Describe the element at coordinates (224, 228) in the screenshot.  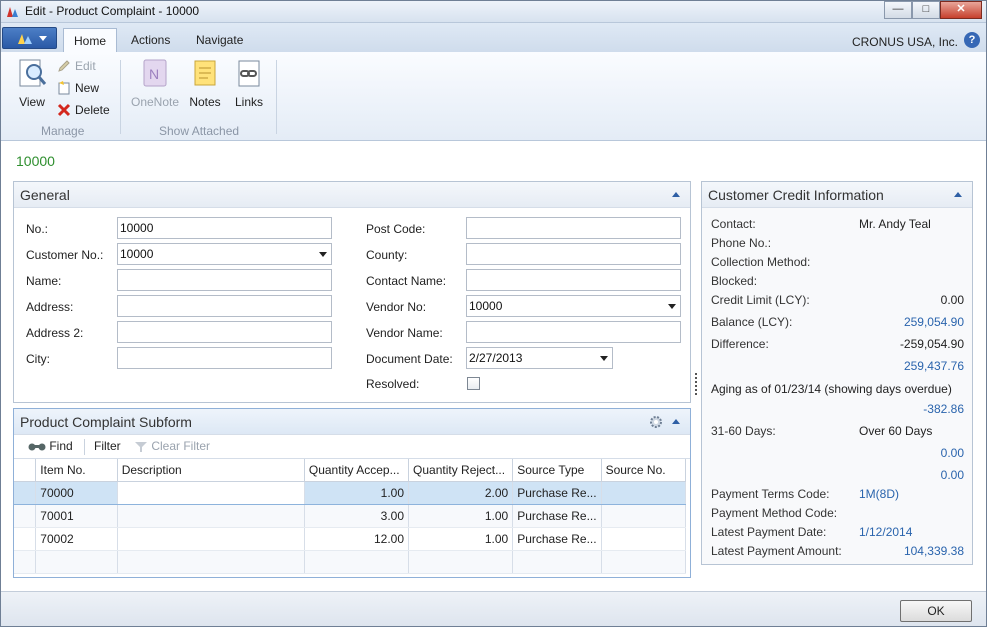
I see `no-field: 10000` at that location.